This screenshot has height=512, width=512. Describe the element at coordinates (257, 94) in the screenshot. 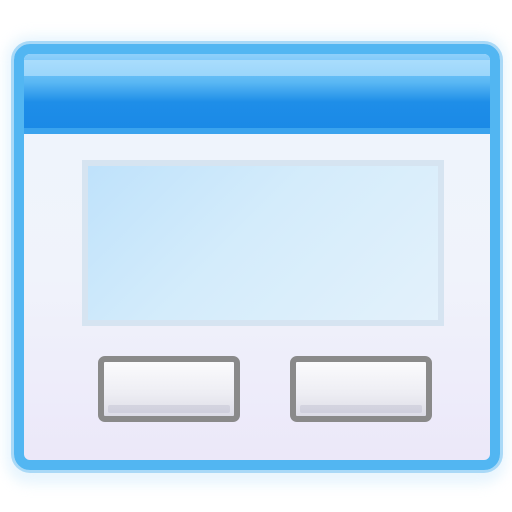

I see `title-bar` at that location.